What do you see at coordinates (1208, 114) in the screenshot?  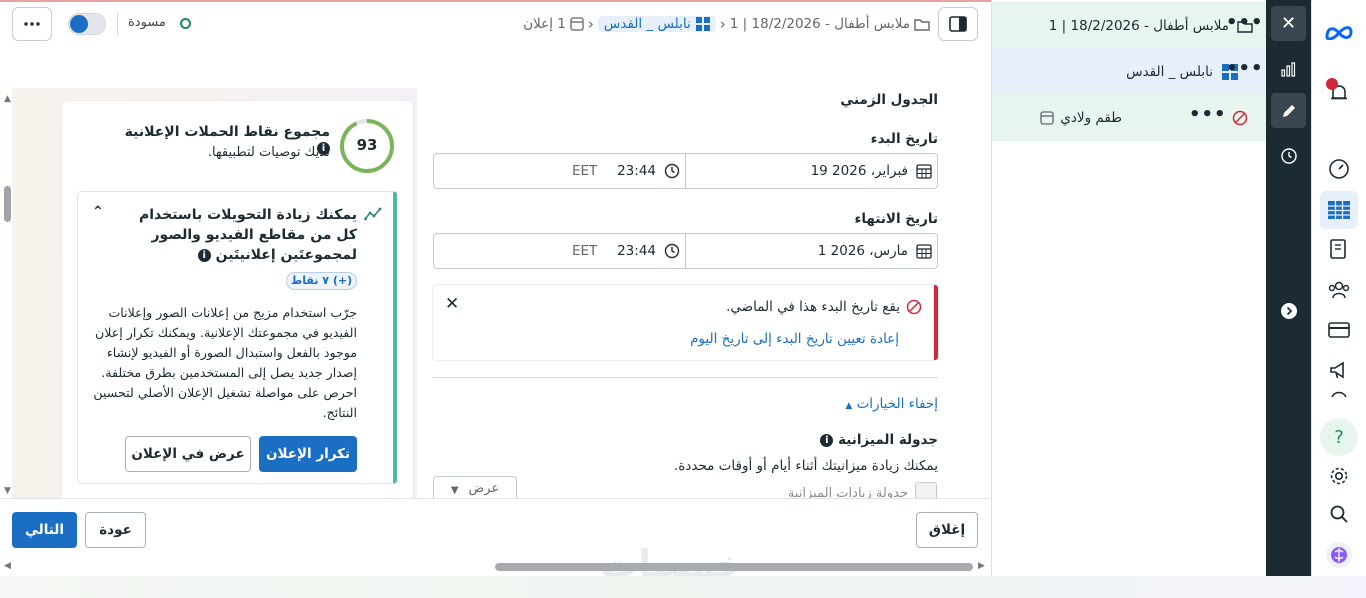 I see `ad-more-icon: •••` at bounding box center [1208, 114].